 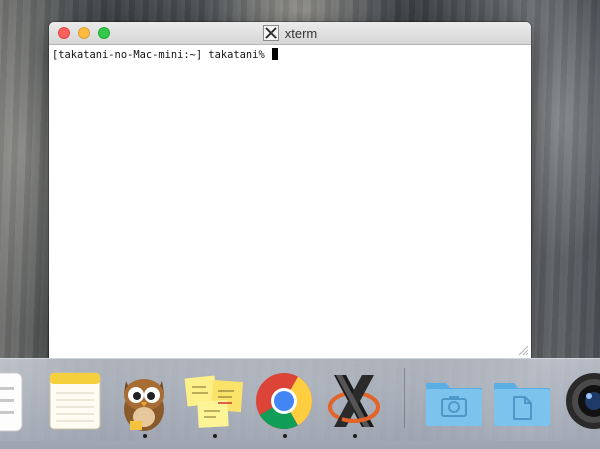 I want to click on owl-icon, so click(x=144, y=405).